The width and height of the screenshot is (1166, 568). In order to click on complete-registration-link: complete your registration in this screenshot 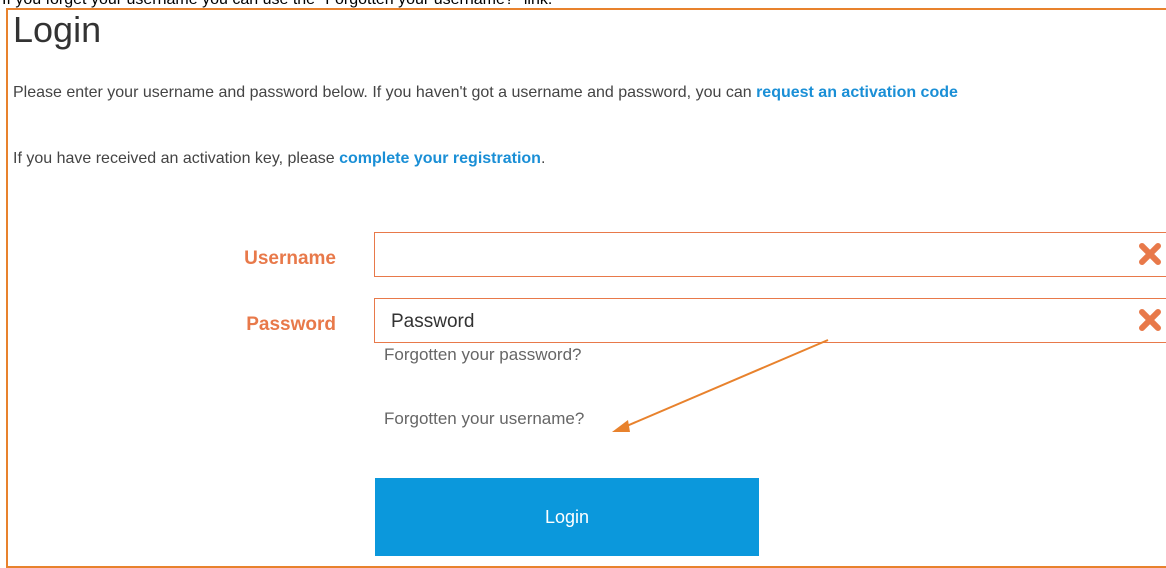, I will do `click(440, 158)`.